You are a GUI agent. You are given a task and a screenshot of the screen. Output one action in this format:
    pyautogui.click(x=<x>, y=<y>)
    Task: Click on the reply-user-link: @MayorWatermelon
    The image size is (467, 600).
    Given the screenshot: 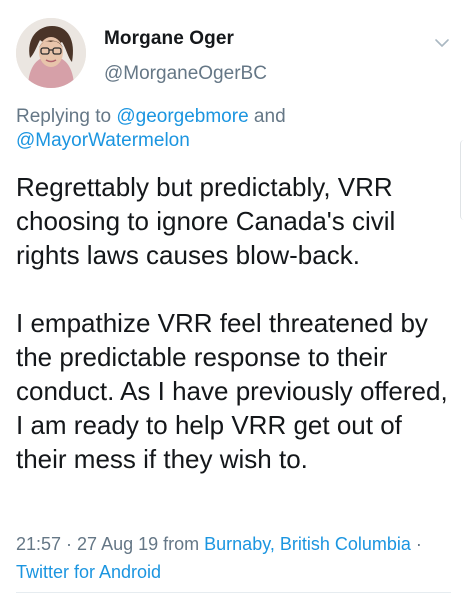 What is the action you would take?
    pyautogui.click(x=103, y=140)
    